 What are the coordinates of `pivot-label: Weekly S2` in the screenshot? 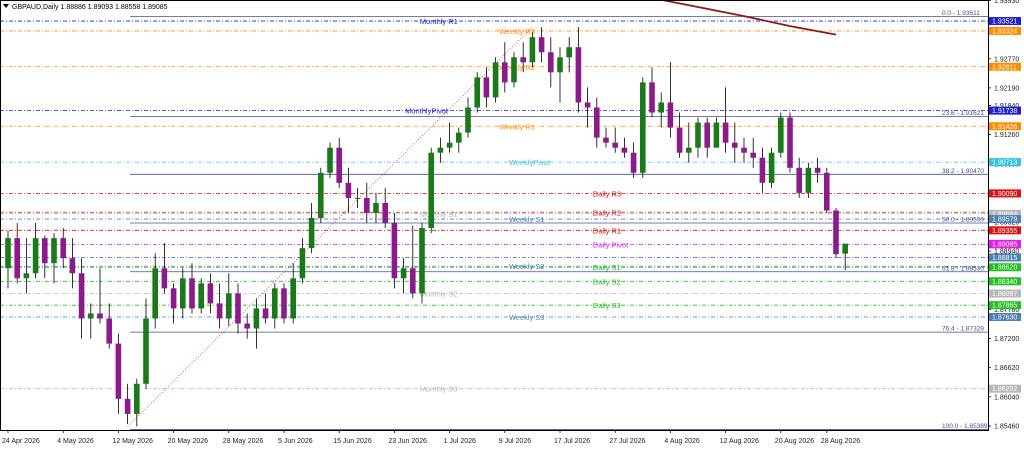 It's located at (527, 266).